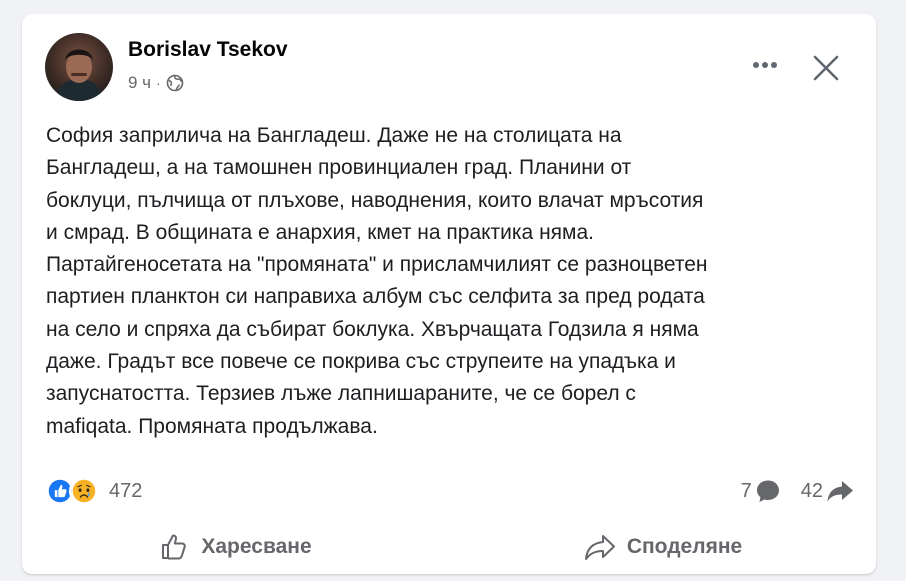 This screenshot has width=906, height=581. I want to click on comments-stat: 7, so click(761, 491).